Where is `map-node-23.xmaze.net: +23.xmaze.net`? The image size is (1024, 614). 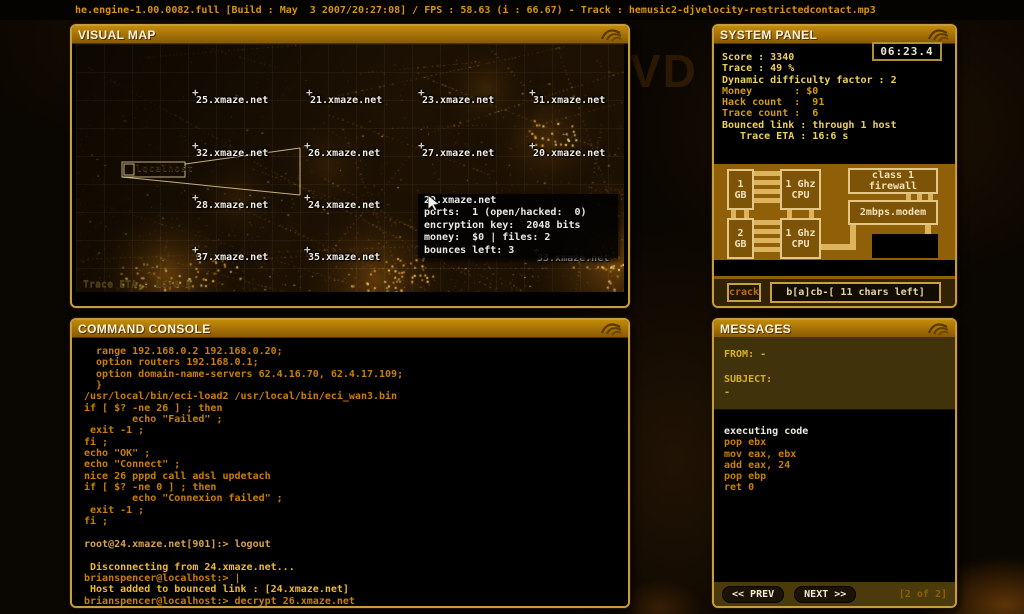 map-node-23.xmaze.net: +23.xmaze.net is located at coordinates (456, 96).